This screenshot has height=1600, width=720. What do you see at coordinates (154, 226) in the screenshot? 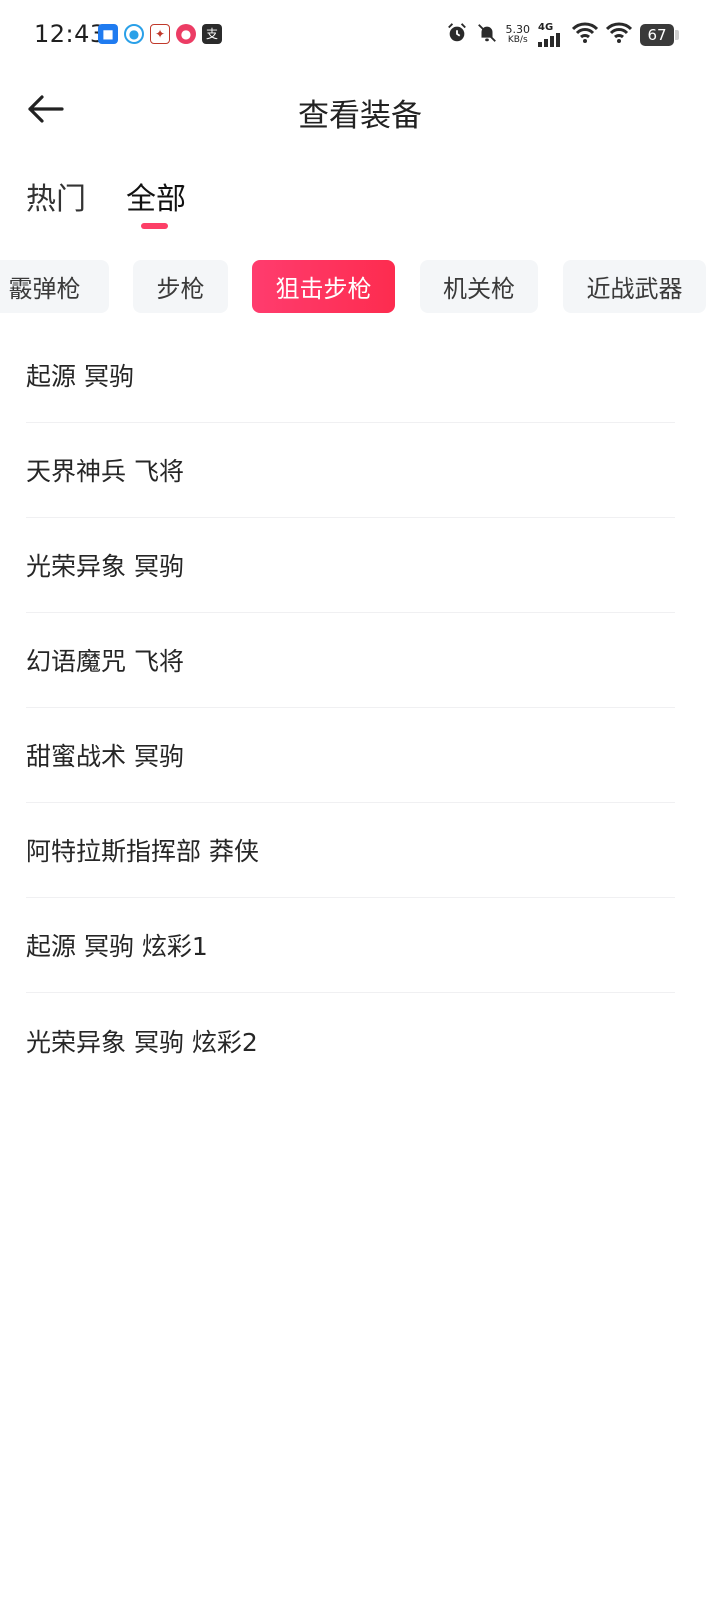
I see `active-tab-indicator` at bounding box center [154, 226].